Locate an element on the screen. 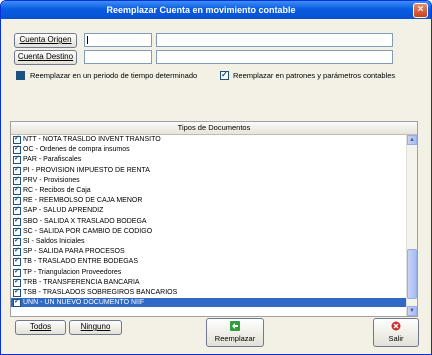 The height and width of the screenshot is (355, 432). exit-icon is located at coordinates (396, 326).